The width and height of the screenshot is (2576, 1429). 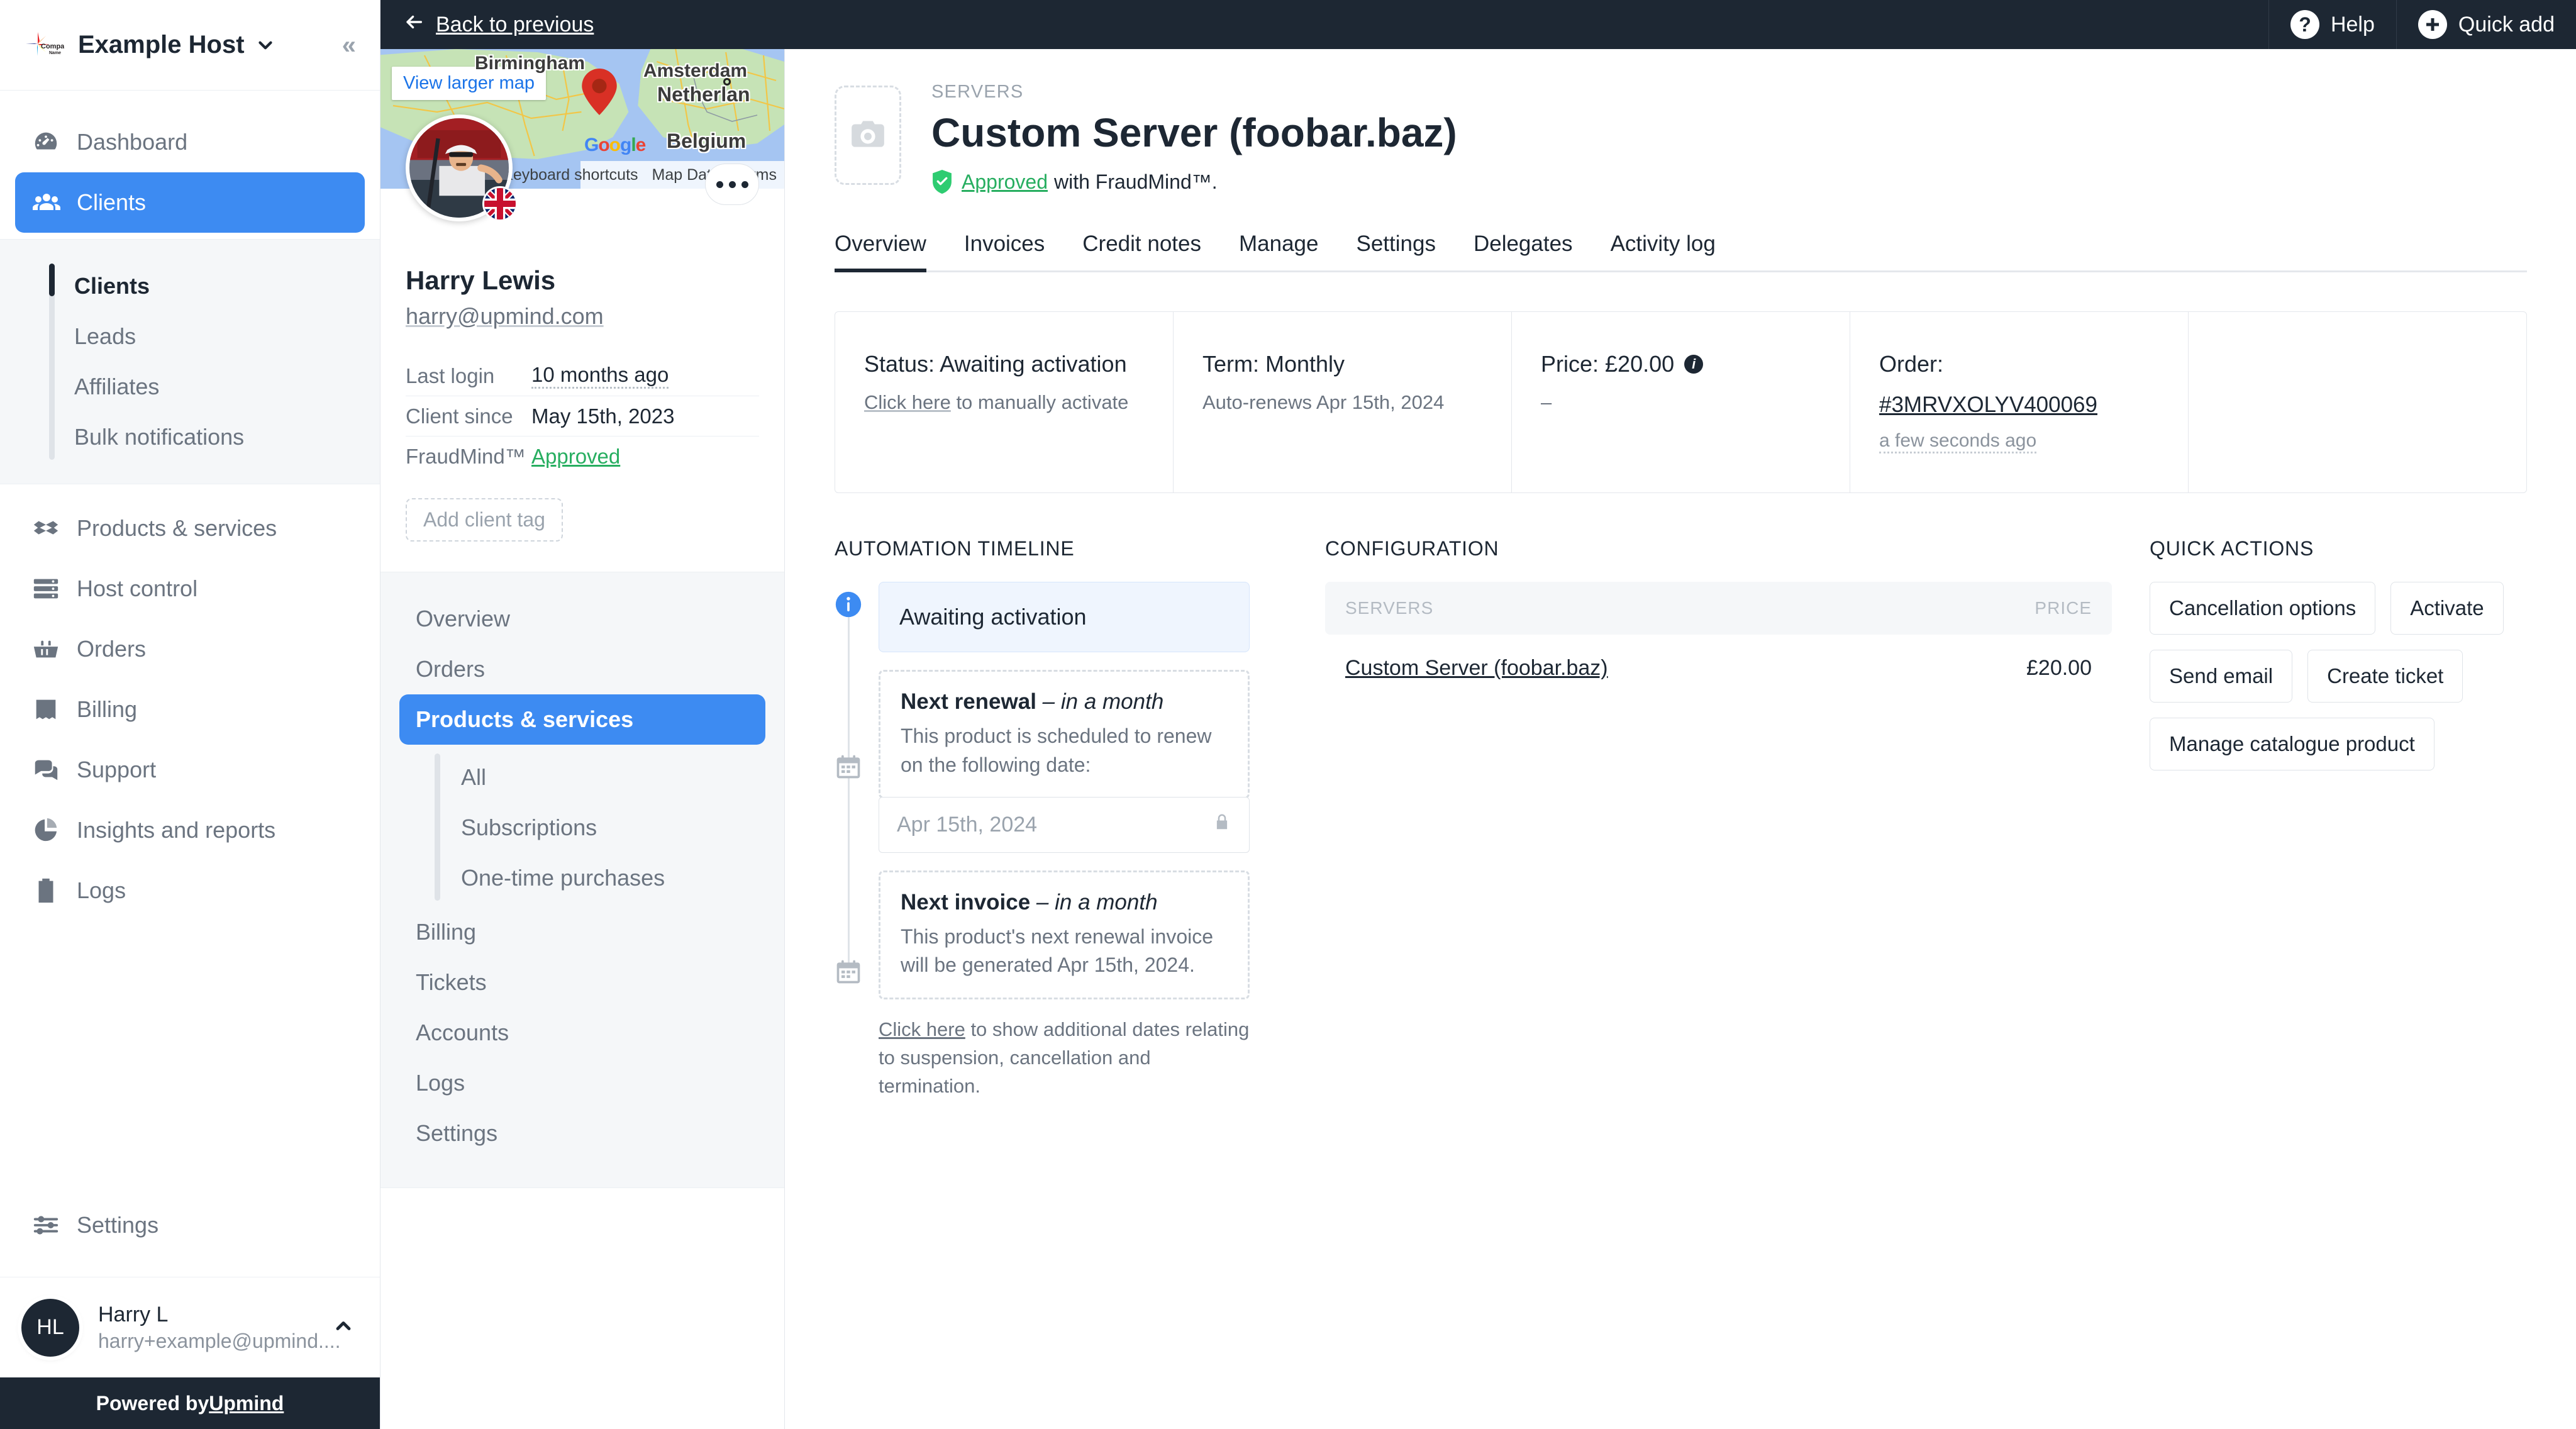 I want to click on tab-invoices: Invoices, so click(x=1004, y=250).